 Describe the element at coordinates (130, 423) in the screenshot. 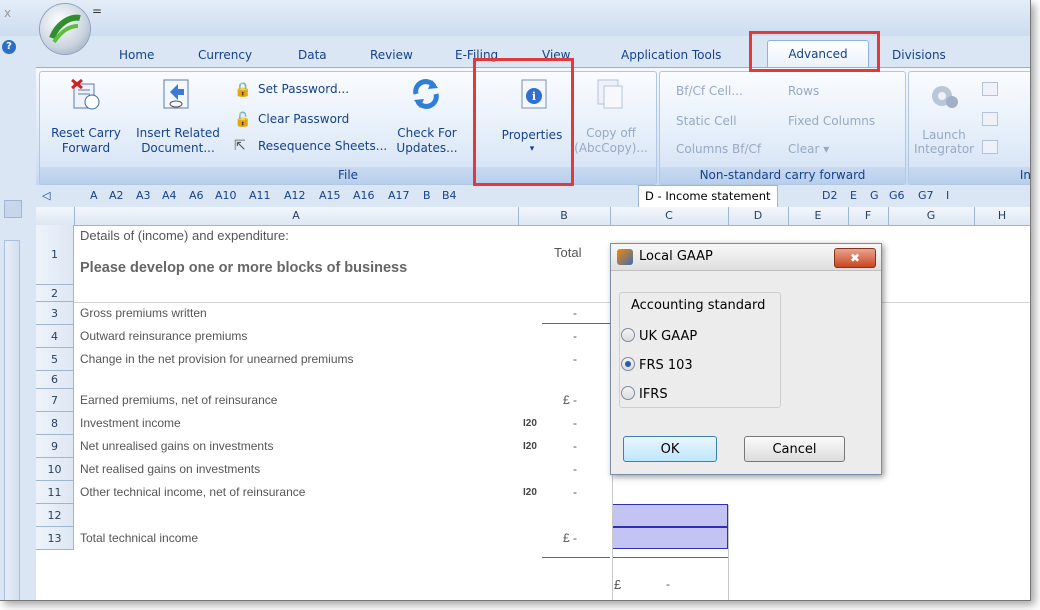

I see `row-label: Investment income` at that location.